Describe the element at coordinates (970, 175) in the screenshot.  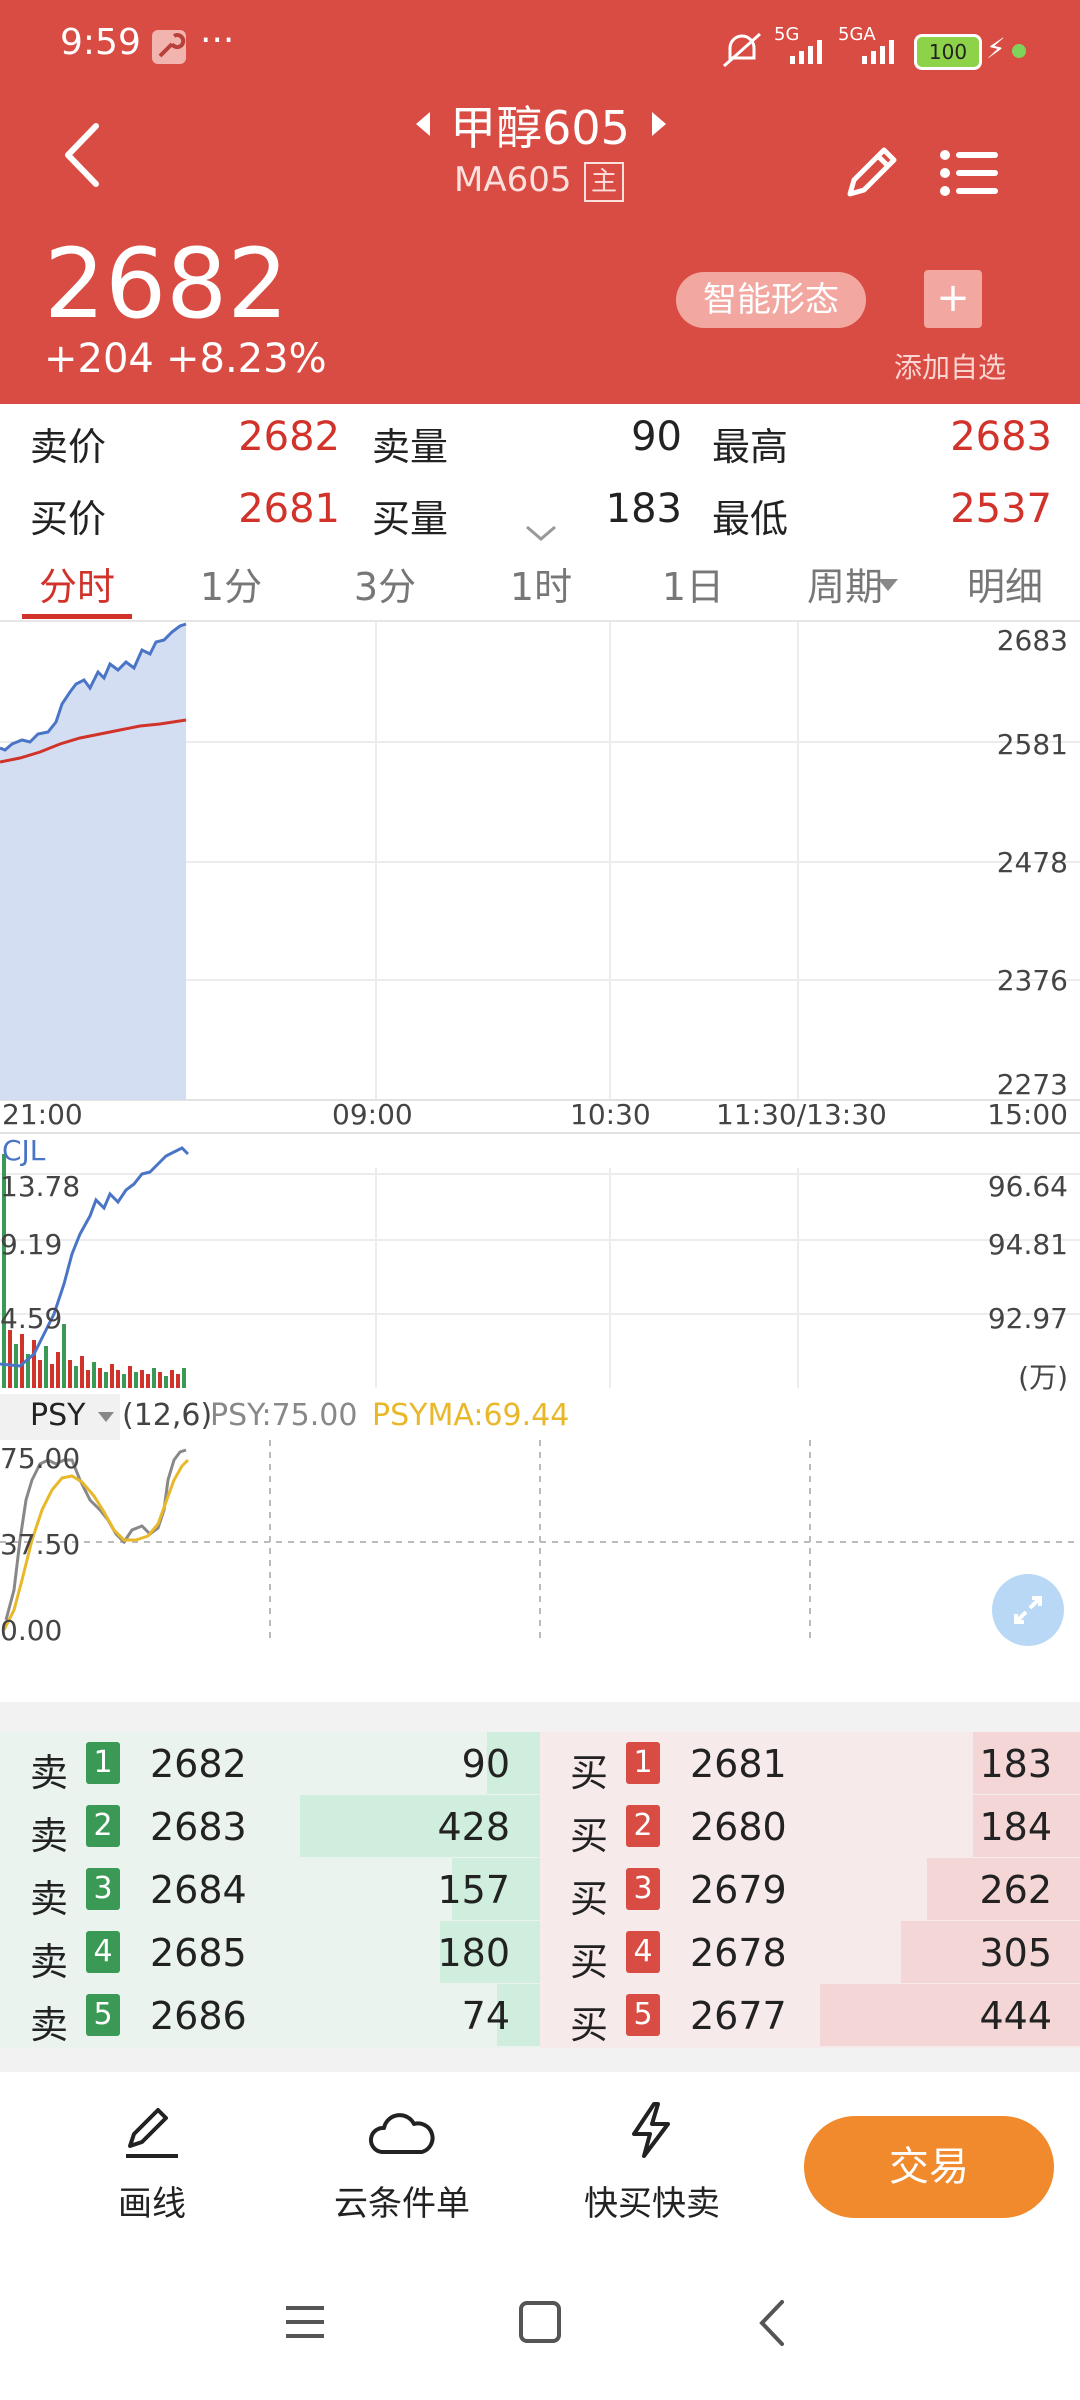
I see `menu-icon` at that location.